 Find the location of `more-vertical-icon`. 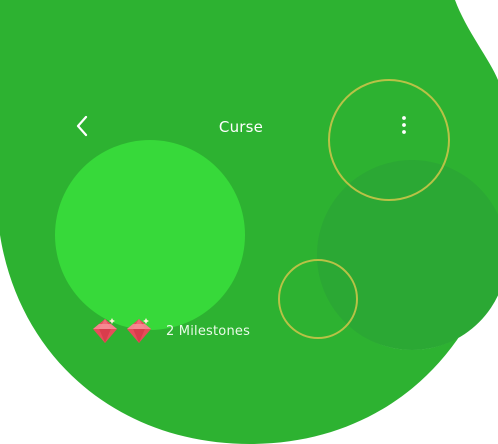

more-vertical-icon is located at coordinates (404, 125).